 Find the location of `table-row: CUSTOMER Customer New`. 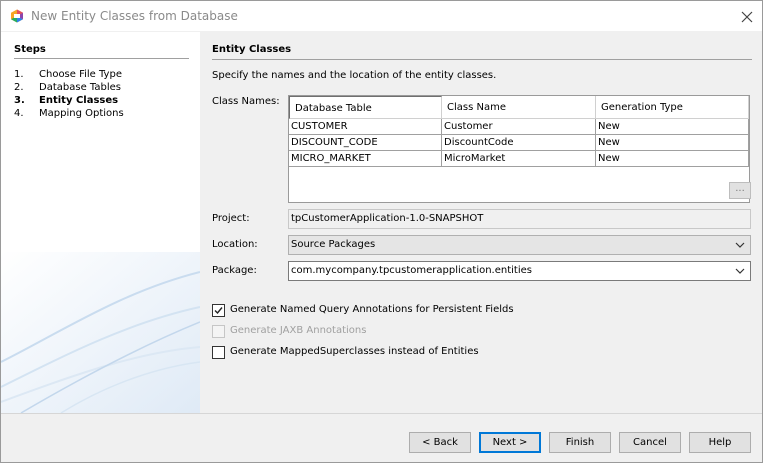

table-row: CUSTOMER Customer New is located at coordinates (519, 127).